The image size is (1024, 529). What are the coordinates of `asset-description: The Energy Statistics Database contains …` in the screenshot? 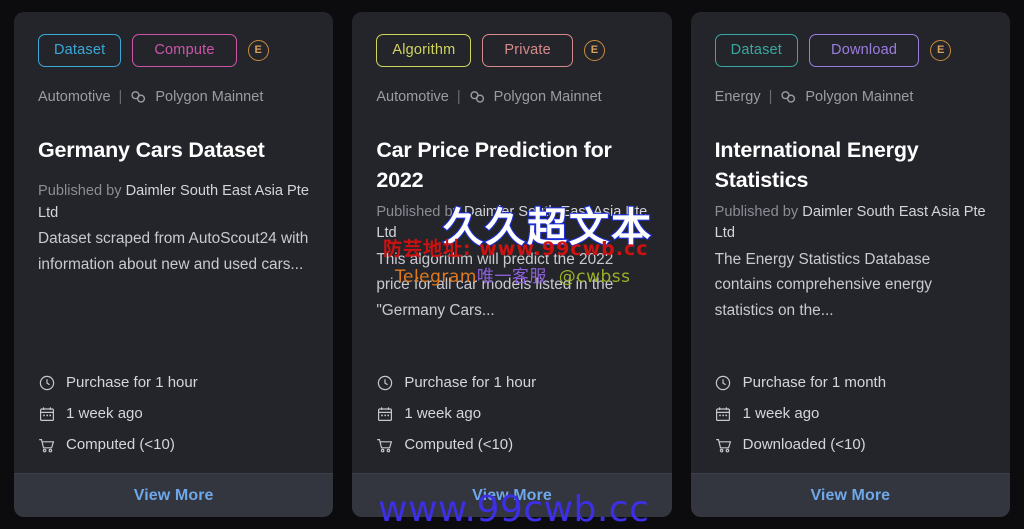 It's located at (823, 285).